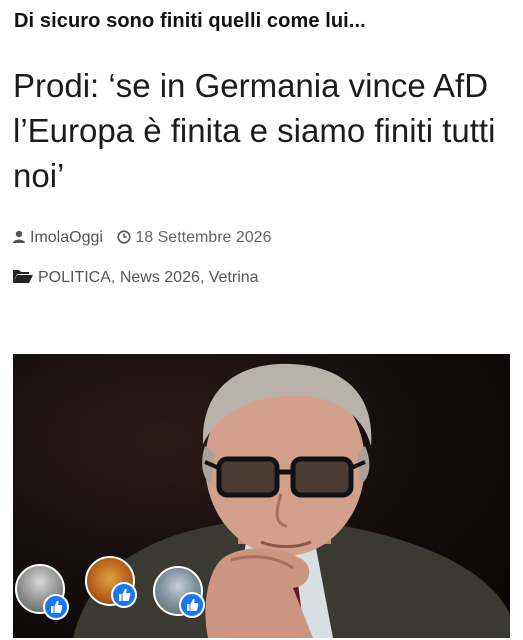  I want to click on date-meta: 18 Settembre 2026, so click(194, 238).